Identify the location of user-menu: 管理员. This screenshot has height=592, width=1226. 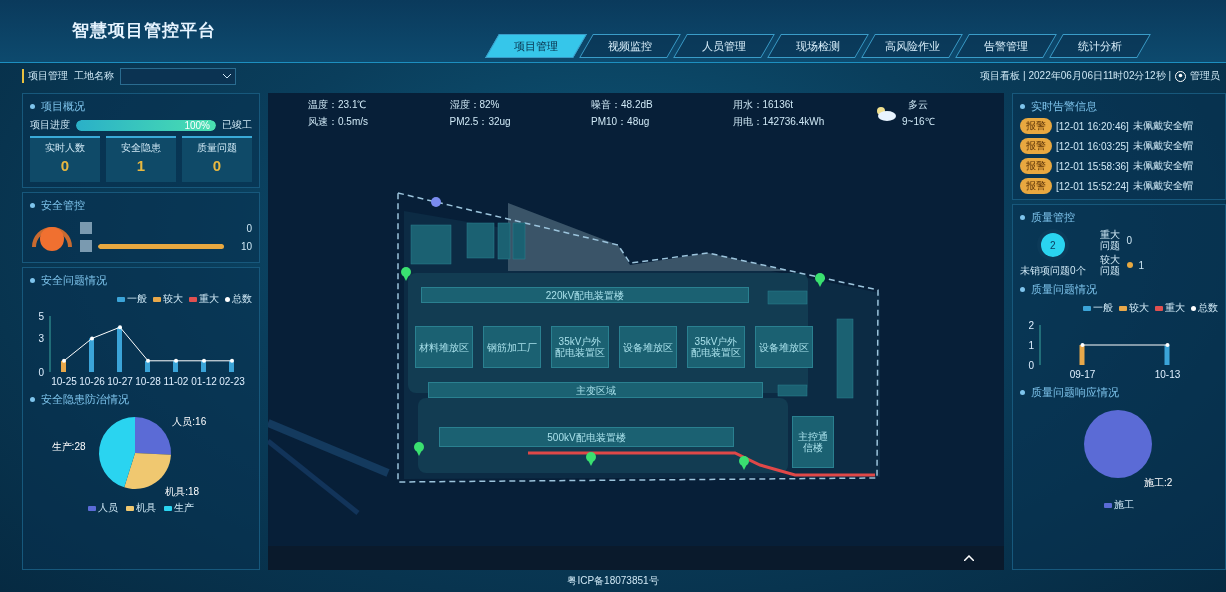
(1205, 76).